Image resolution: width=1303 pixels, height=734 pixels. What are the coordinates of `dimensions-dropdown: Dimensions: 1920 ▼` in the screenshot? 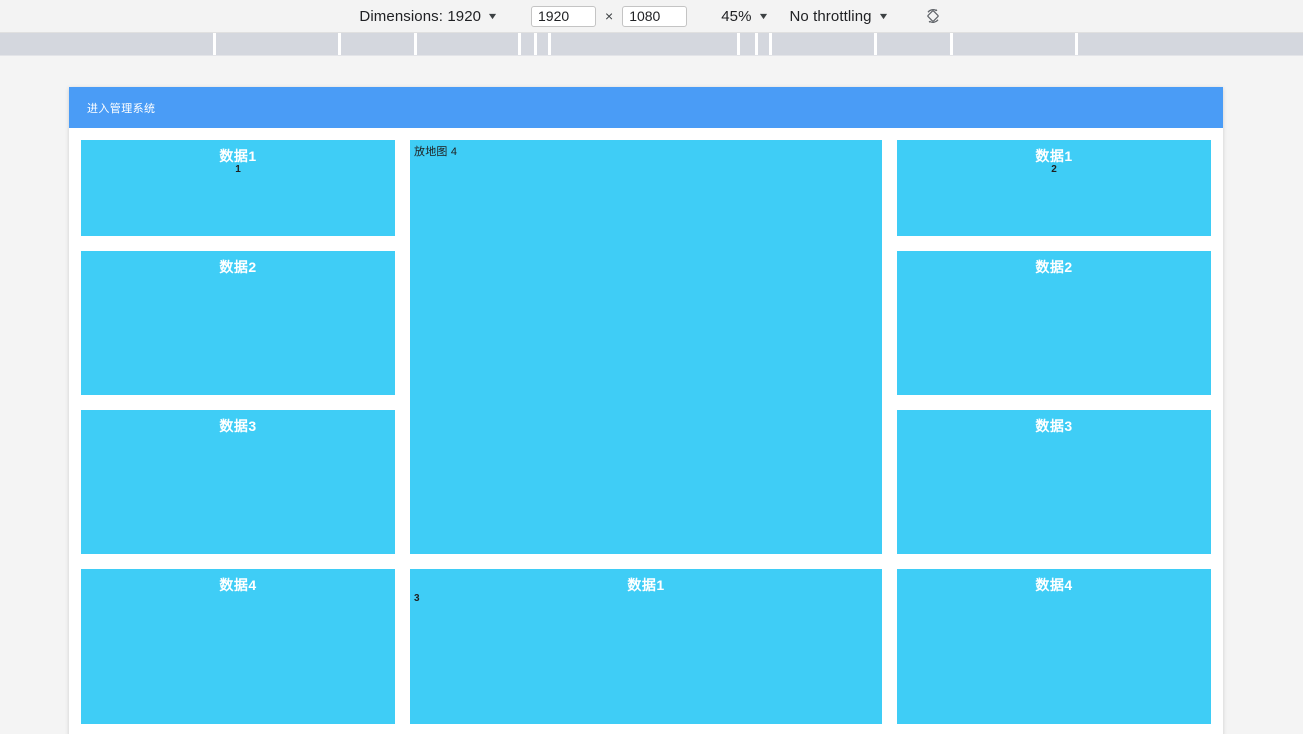 It's located at (429, 16).